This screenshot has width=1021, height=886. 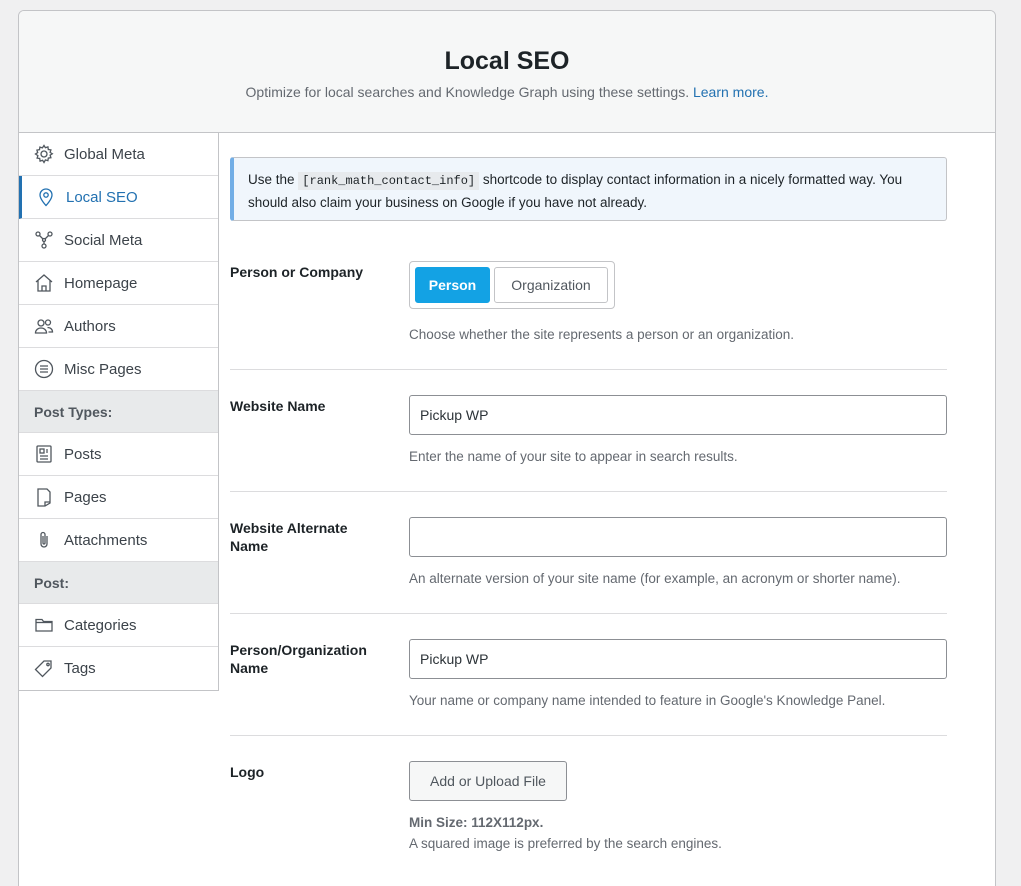 I want to click on upload-file-button: Add or Upload File, so click(x=488, y=781).